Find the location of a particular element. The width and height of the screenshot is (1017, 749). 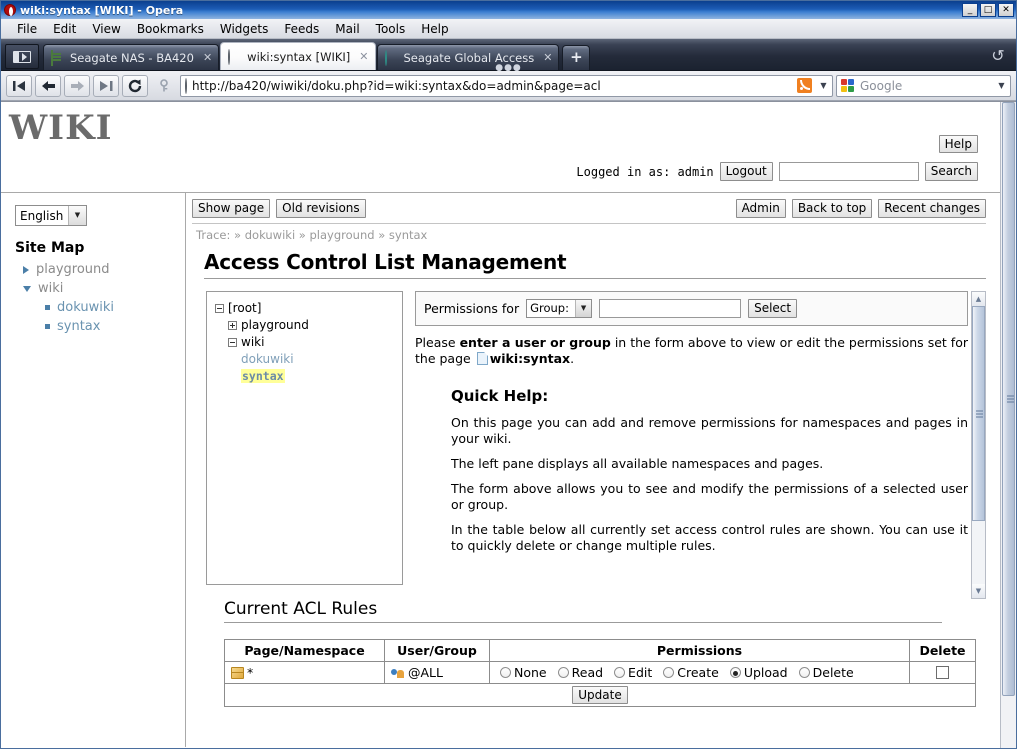

triangle-right-icon is located at coordinates (26, 269).